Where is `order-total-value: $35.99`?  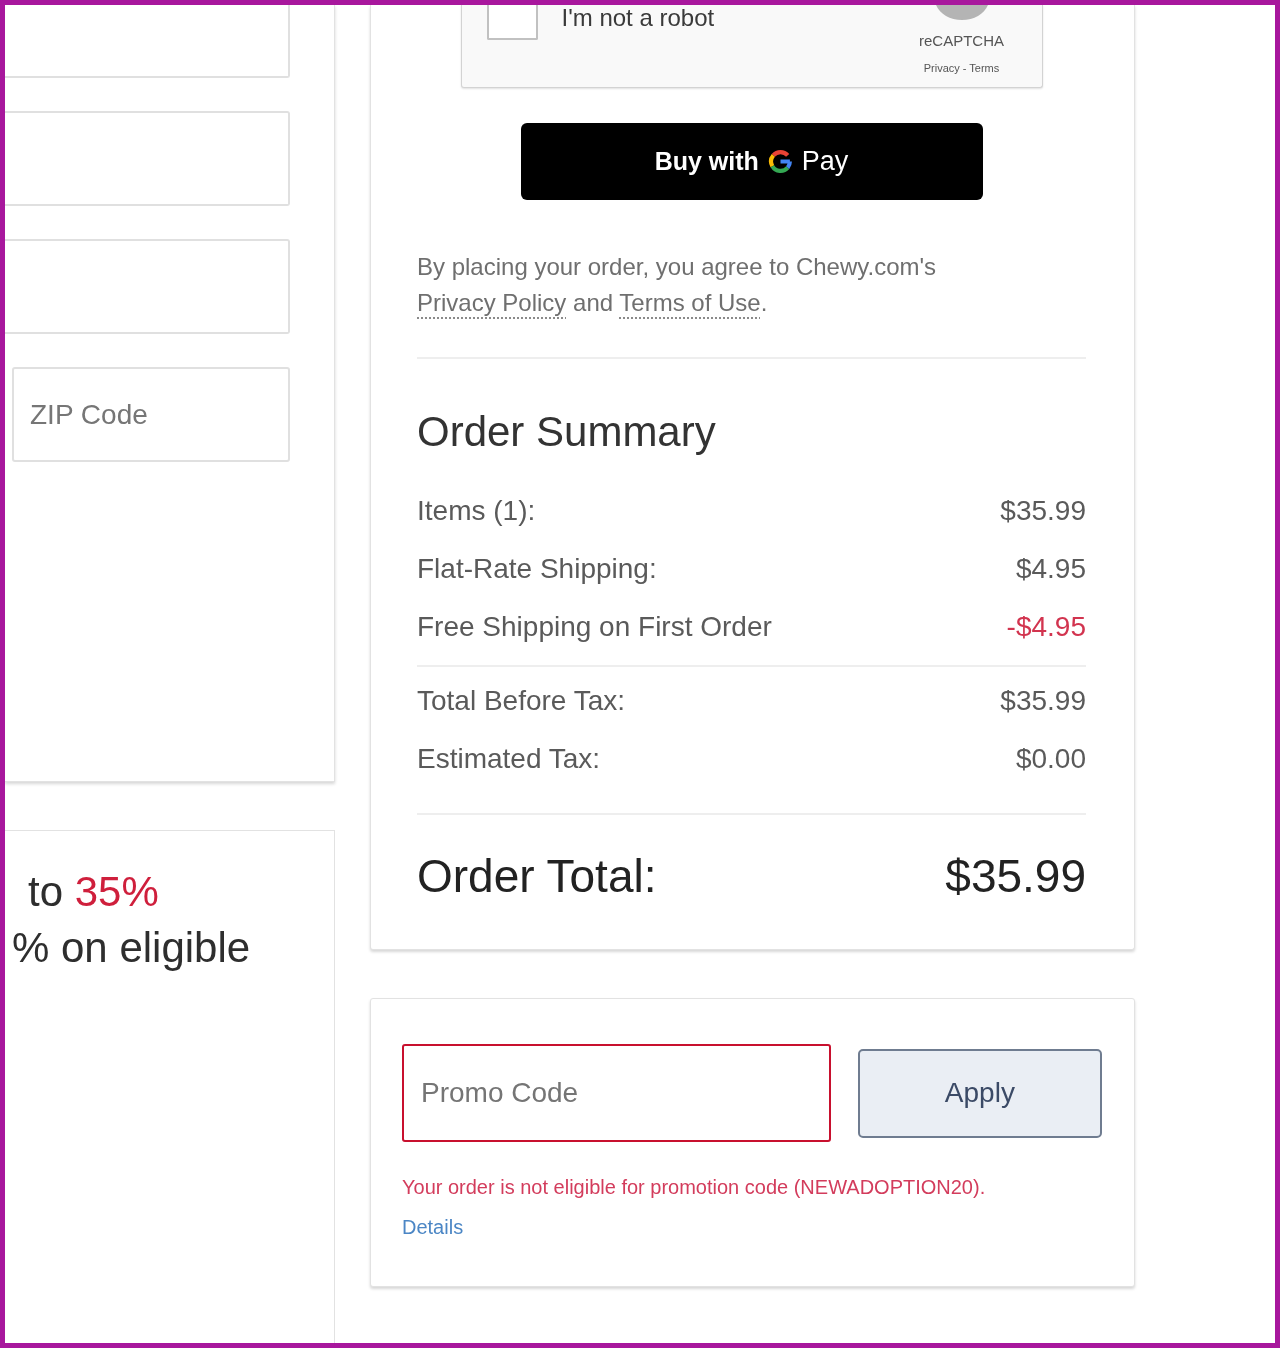 order-total-value: $35.99 is located at coordinates (1015, 876).